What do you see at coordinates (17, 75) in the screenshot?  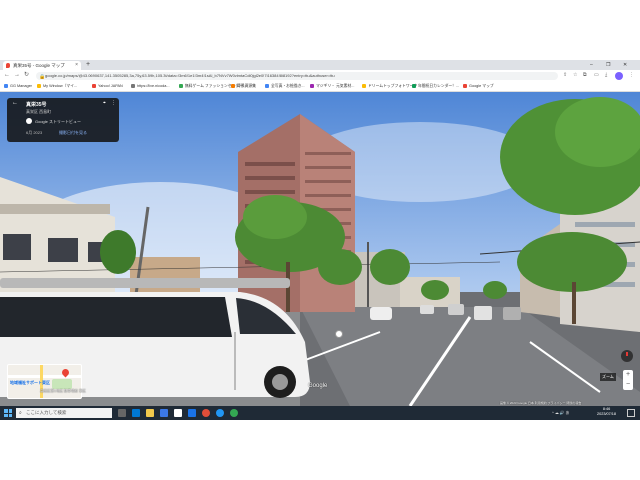 I see `forward-icon: →` at bounding box center [17, 75].